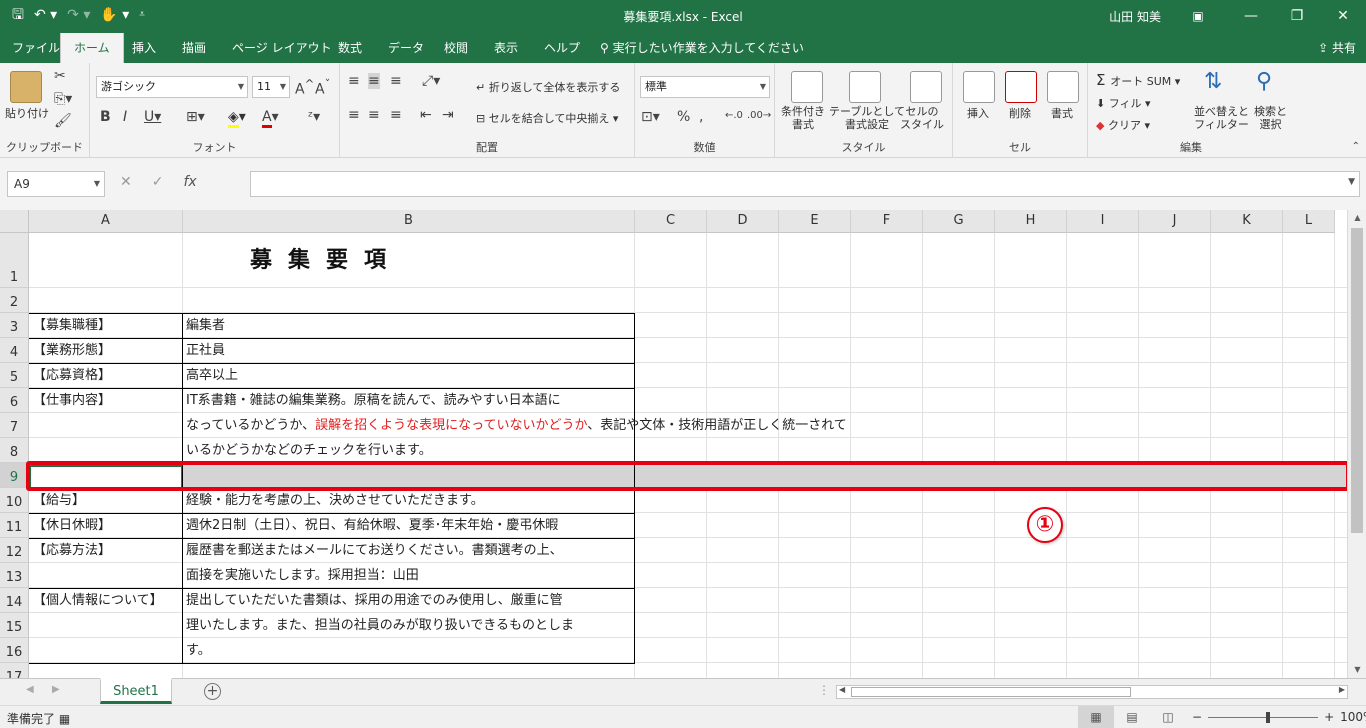 Image resolution: width=1366 pixels, height=728 pixels. I want to click on tell-me-box: ⚲ 実行したい作業を入力してください, so click(702, 48).